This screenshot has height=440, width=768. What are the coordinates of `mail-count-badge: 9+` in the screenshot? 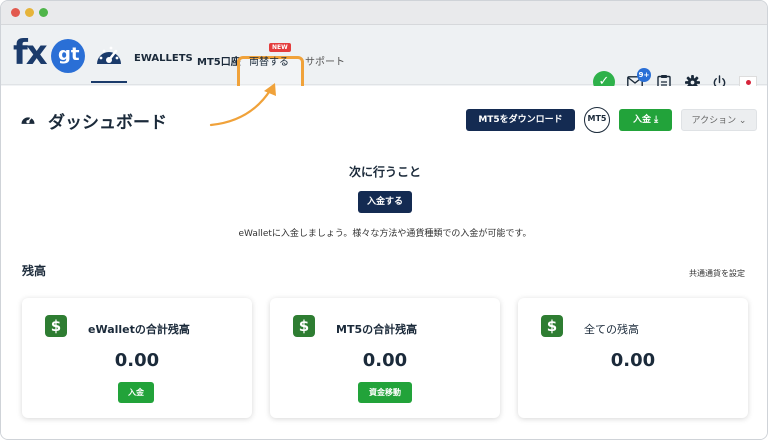 It's located at (644, 75).